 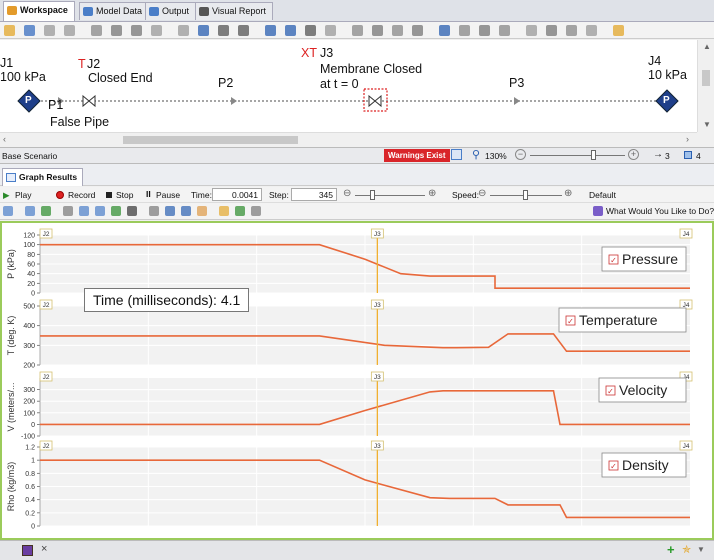 What do you see at coordinates (84, 211) in the screenshot?
I see `axes-icon` at bounding box center [84, 211].